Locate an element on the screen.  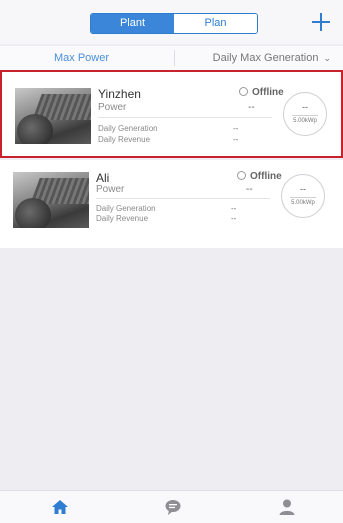
user-icon is located at coordinates (287, 507).